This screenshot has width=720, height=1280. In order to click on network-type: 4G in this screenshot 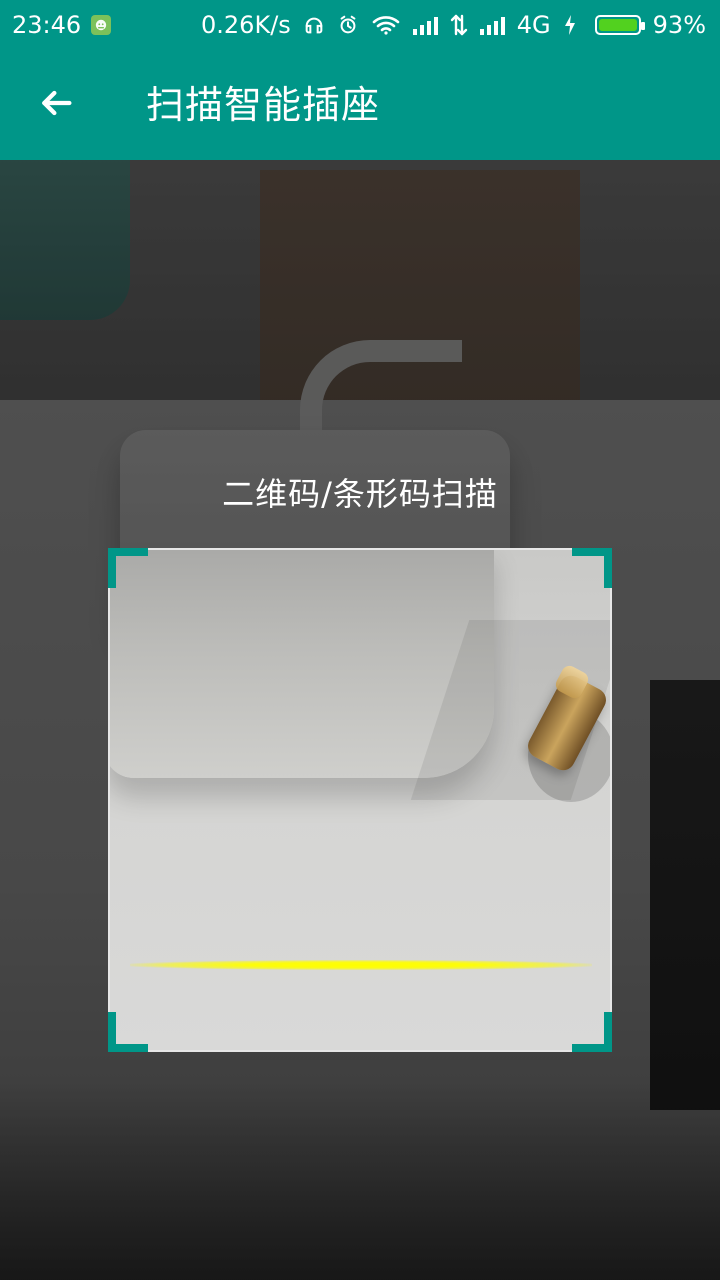, I will do `click(533, 25)`.